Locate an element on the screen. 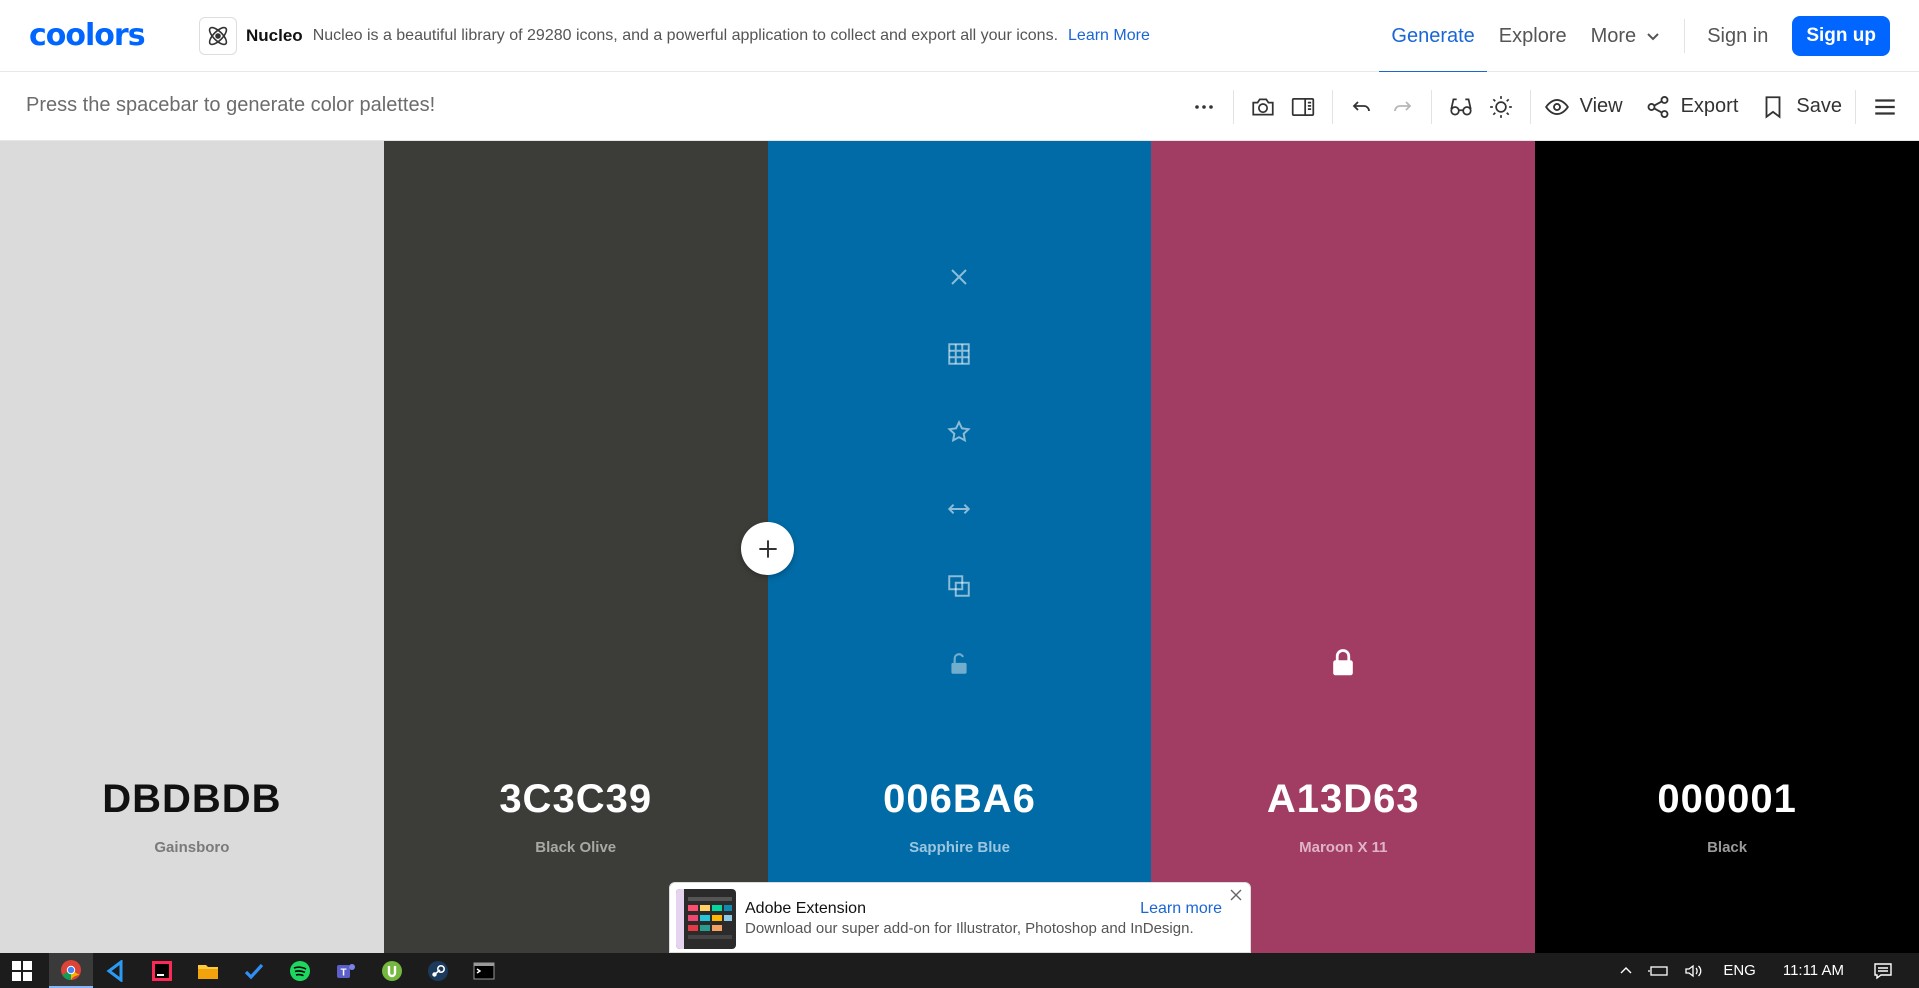  export-button: Export is located at coordinates (1692, 107).